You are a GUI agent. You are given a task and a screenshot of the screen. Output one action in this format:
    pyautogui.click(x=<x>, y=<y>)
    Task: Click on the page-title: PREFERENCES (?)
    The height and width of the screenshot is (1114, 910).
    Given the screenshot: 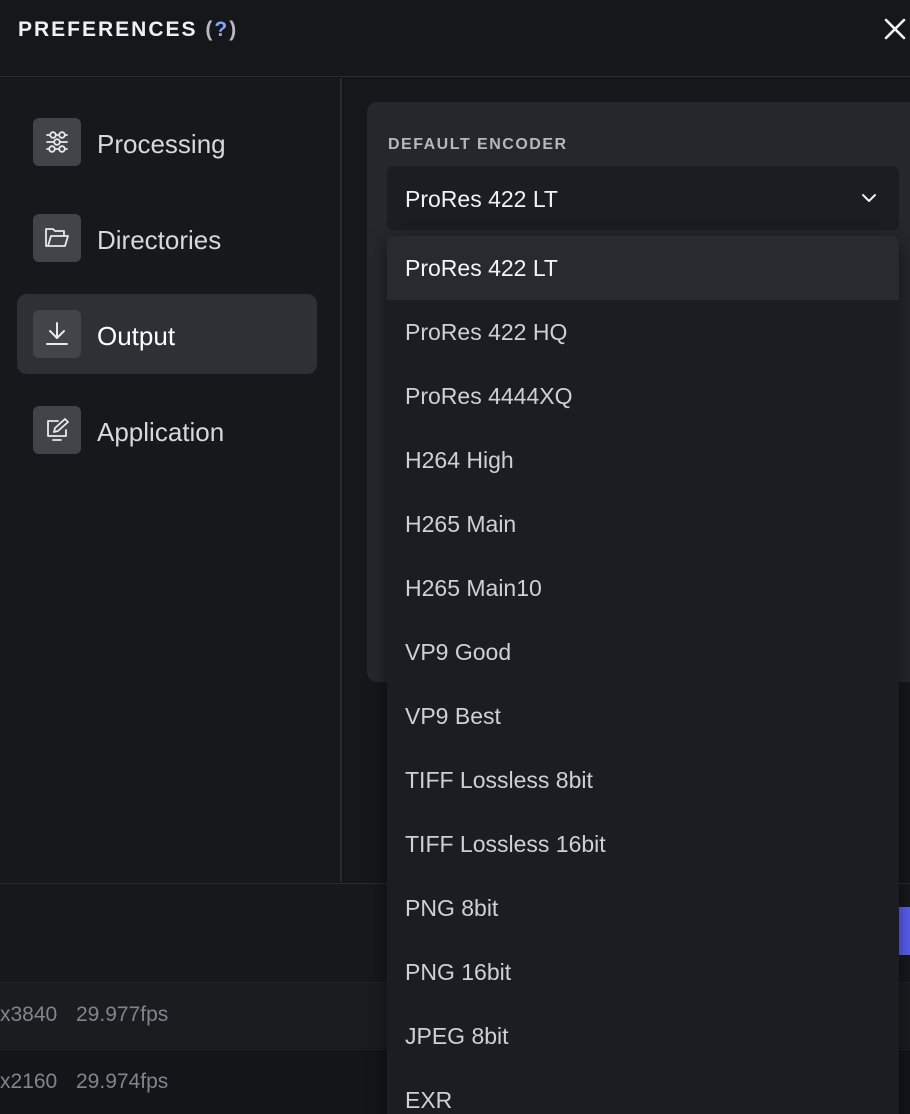 What is the action you would take?
    pyautogui.click(x=128, y=30)
    